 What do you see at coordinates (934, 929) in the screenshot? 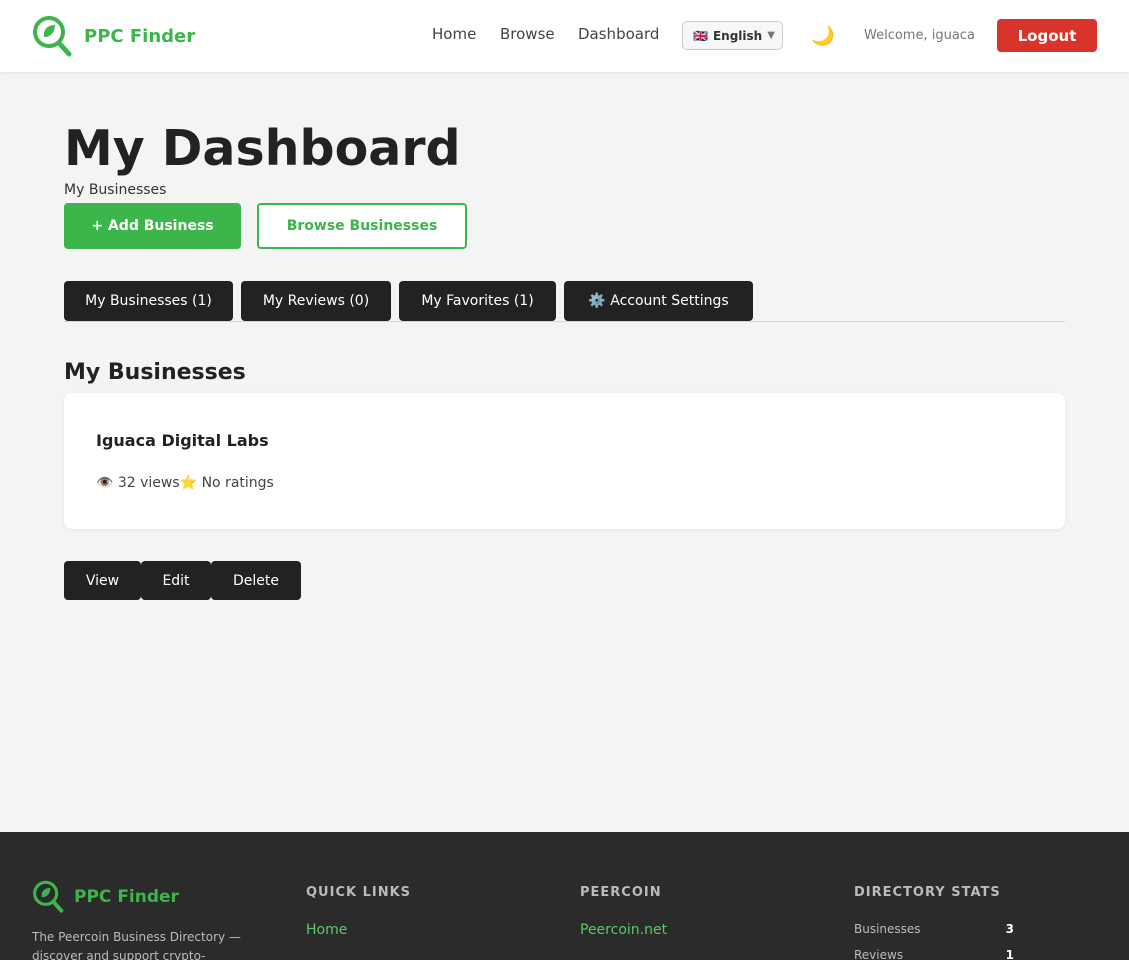
I see `stat-businesses: Businesses 3` at bounding box center [934, 929].